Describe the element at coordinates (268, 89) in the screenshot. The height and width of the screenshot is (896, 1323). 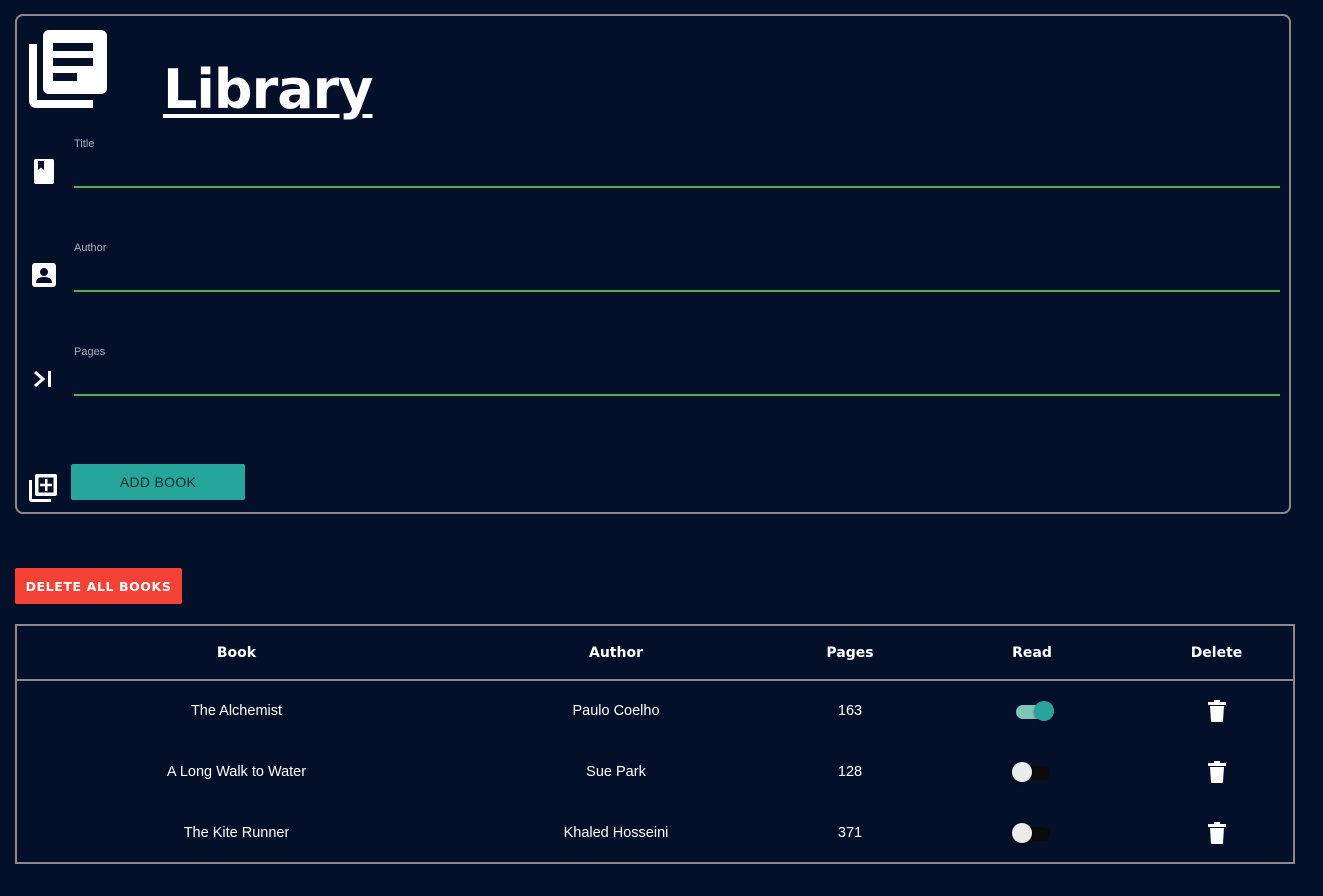
I see `page-title: Library` at that location.